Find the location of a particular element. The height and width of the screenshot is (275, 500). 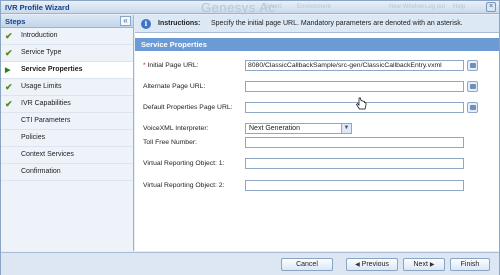

voicexml-interpreter-select: Next Generation ▼ is located at coordinates (298, 128).